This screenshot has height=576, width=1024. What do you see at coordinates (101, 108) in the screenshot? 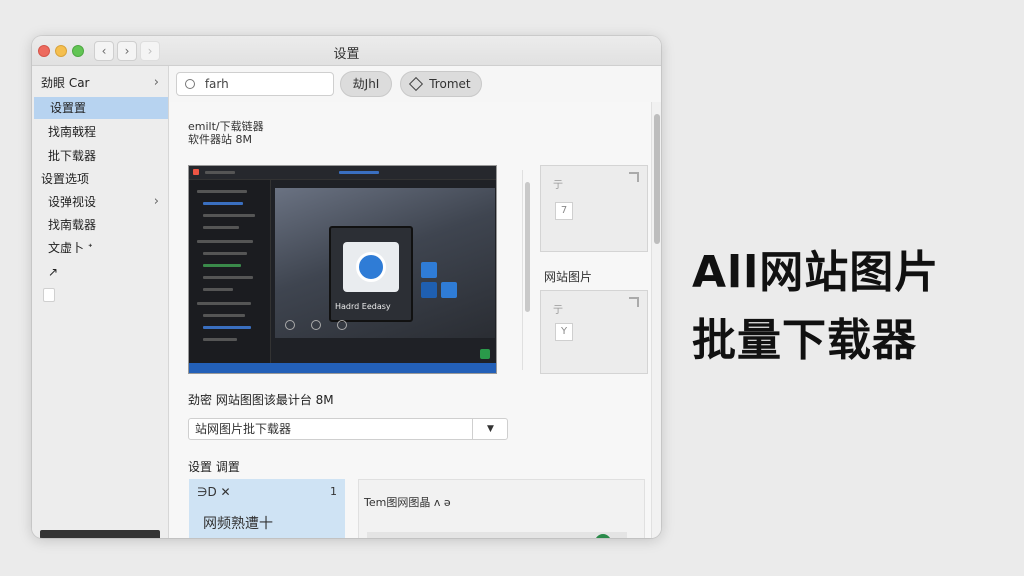
I see `sidebar-item-settings: 设置置` at bounding box center [101, 108].